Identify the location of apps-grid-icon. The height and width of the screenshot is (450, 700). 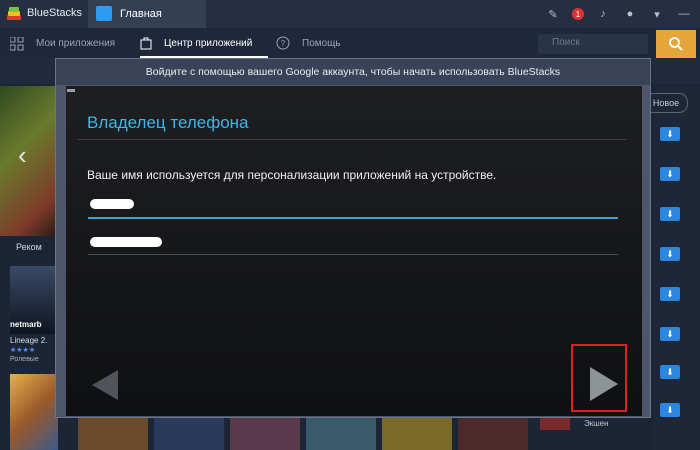
(17, 44).